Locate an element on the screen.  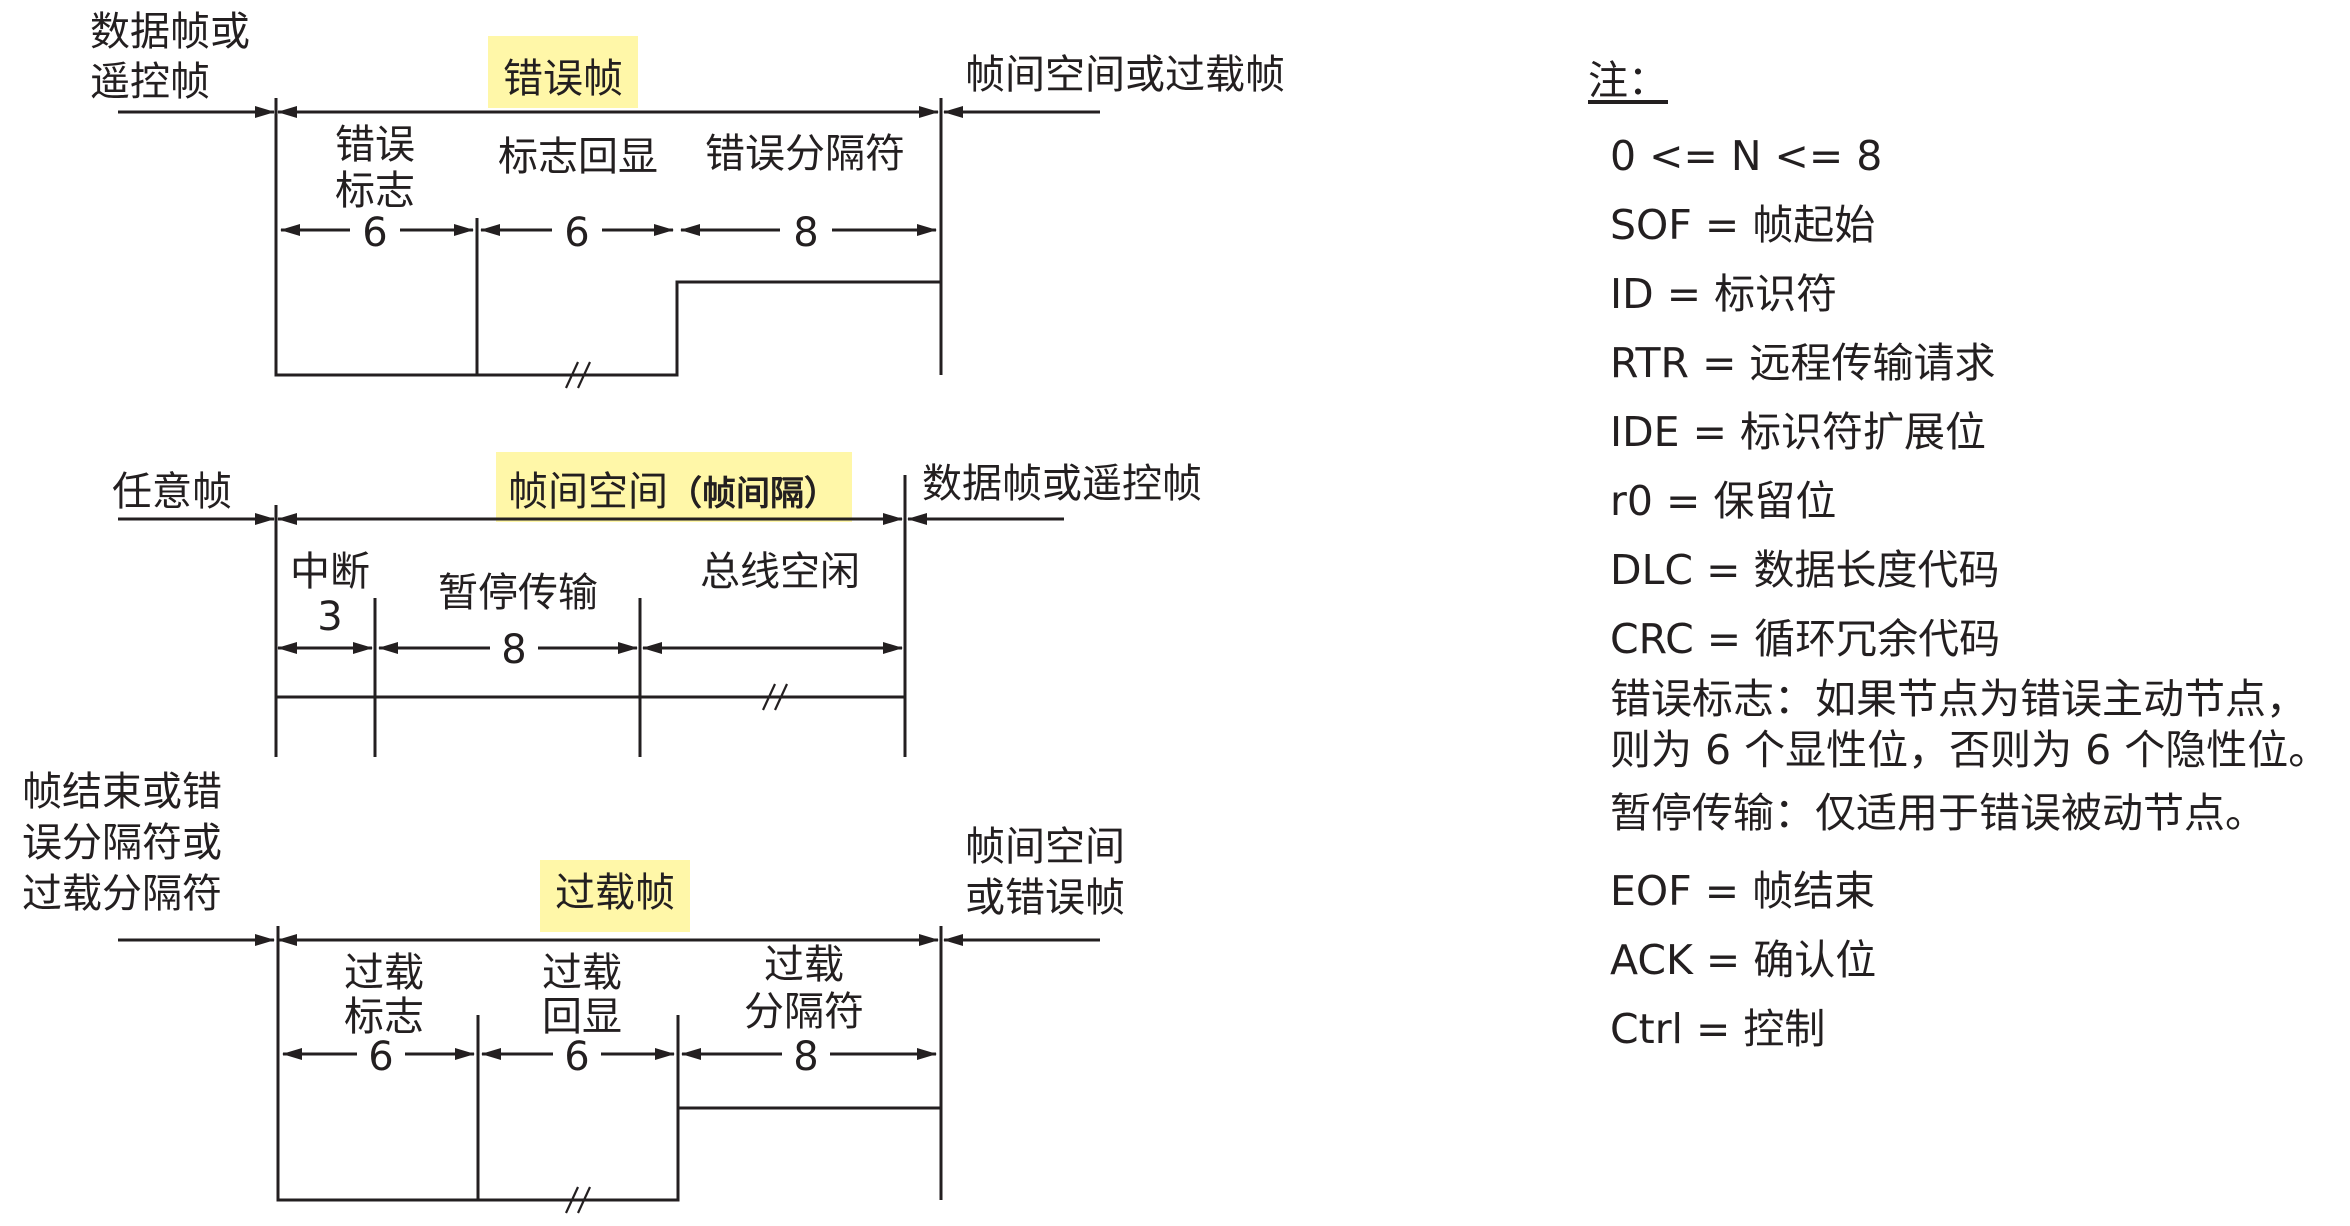
intermission-label: 中断 is located at coordinates (330, 572).